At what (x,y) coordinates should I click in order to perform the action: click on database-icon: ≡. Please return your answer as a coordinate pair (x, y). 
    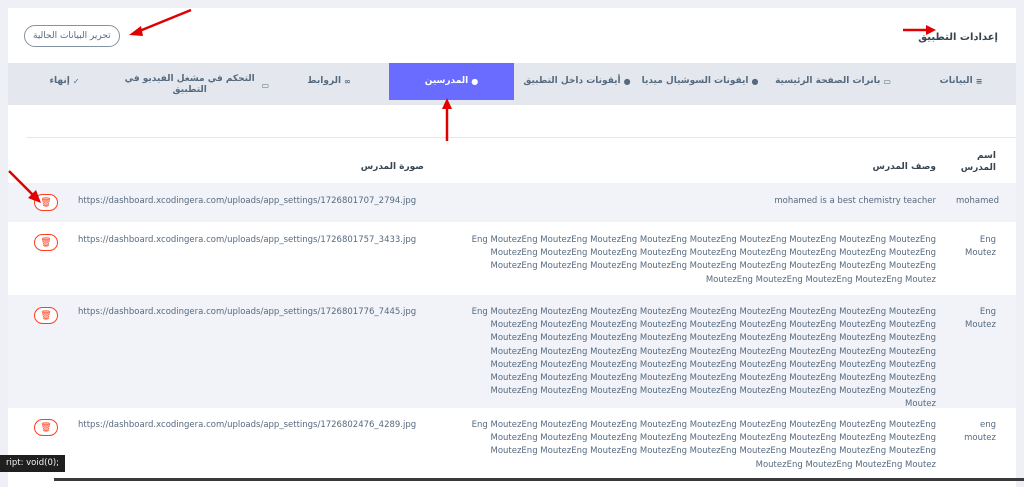
    Looking at the image, I should click on (979, 81).